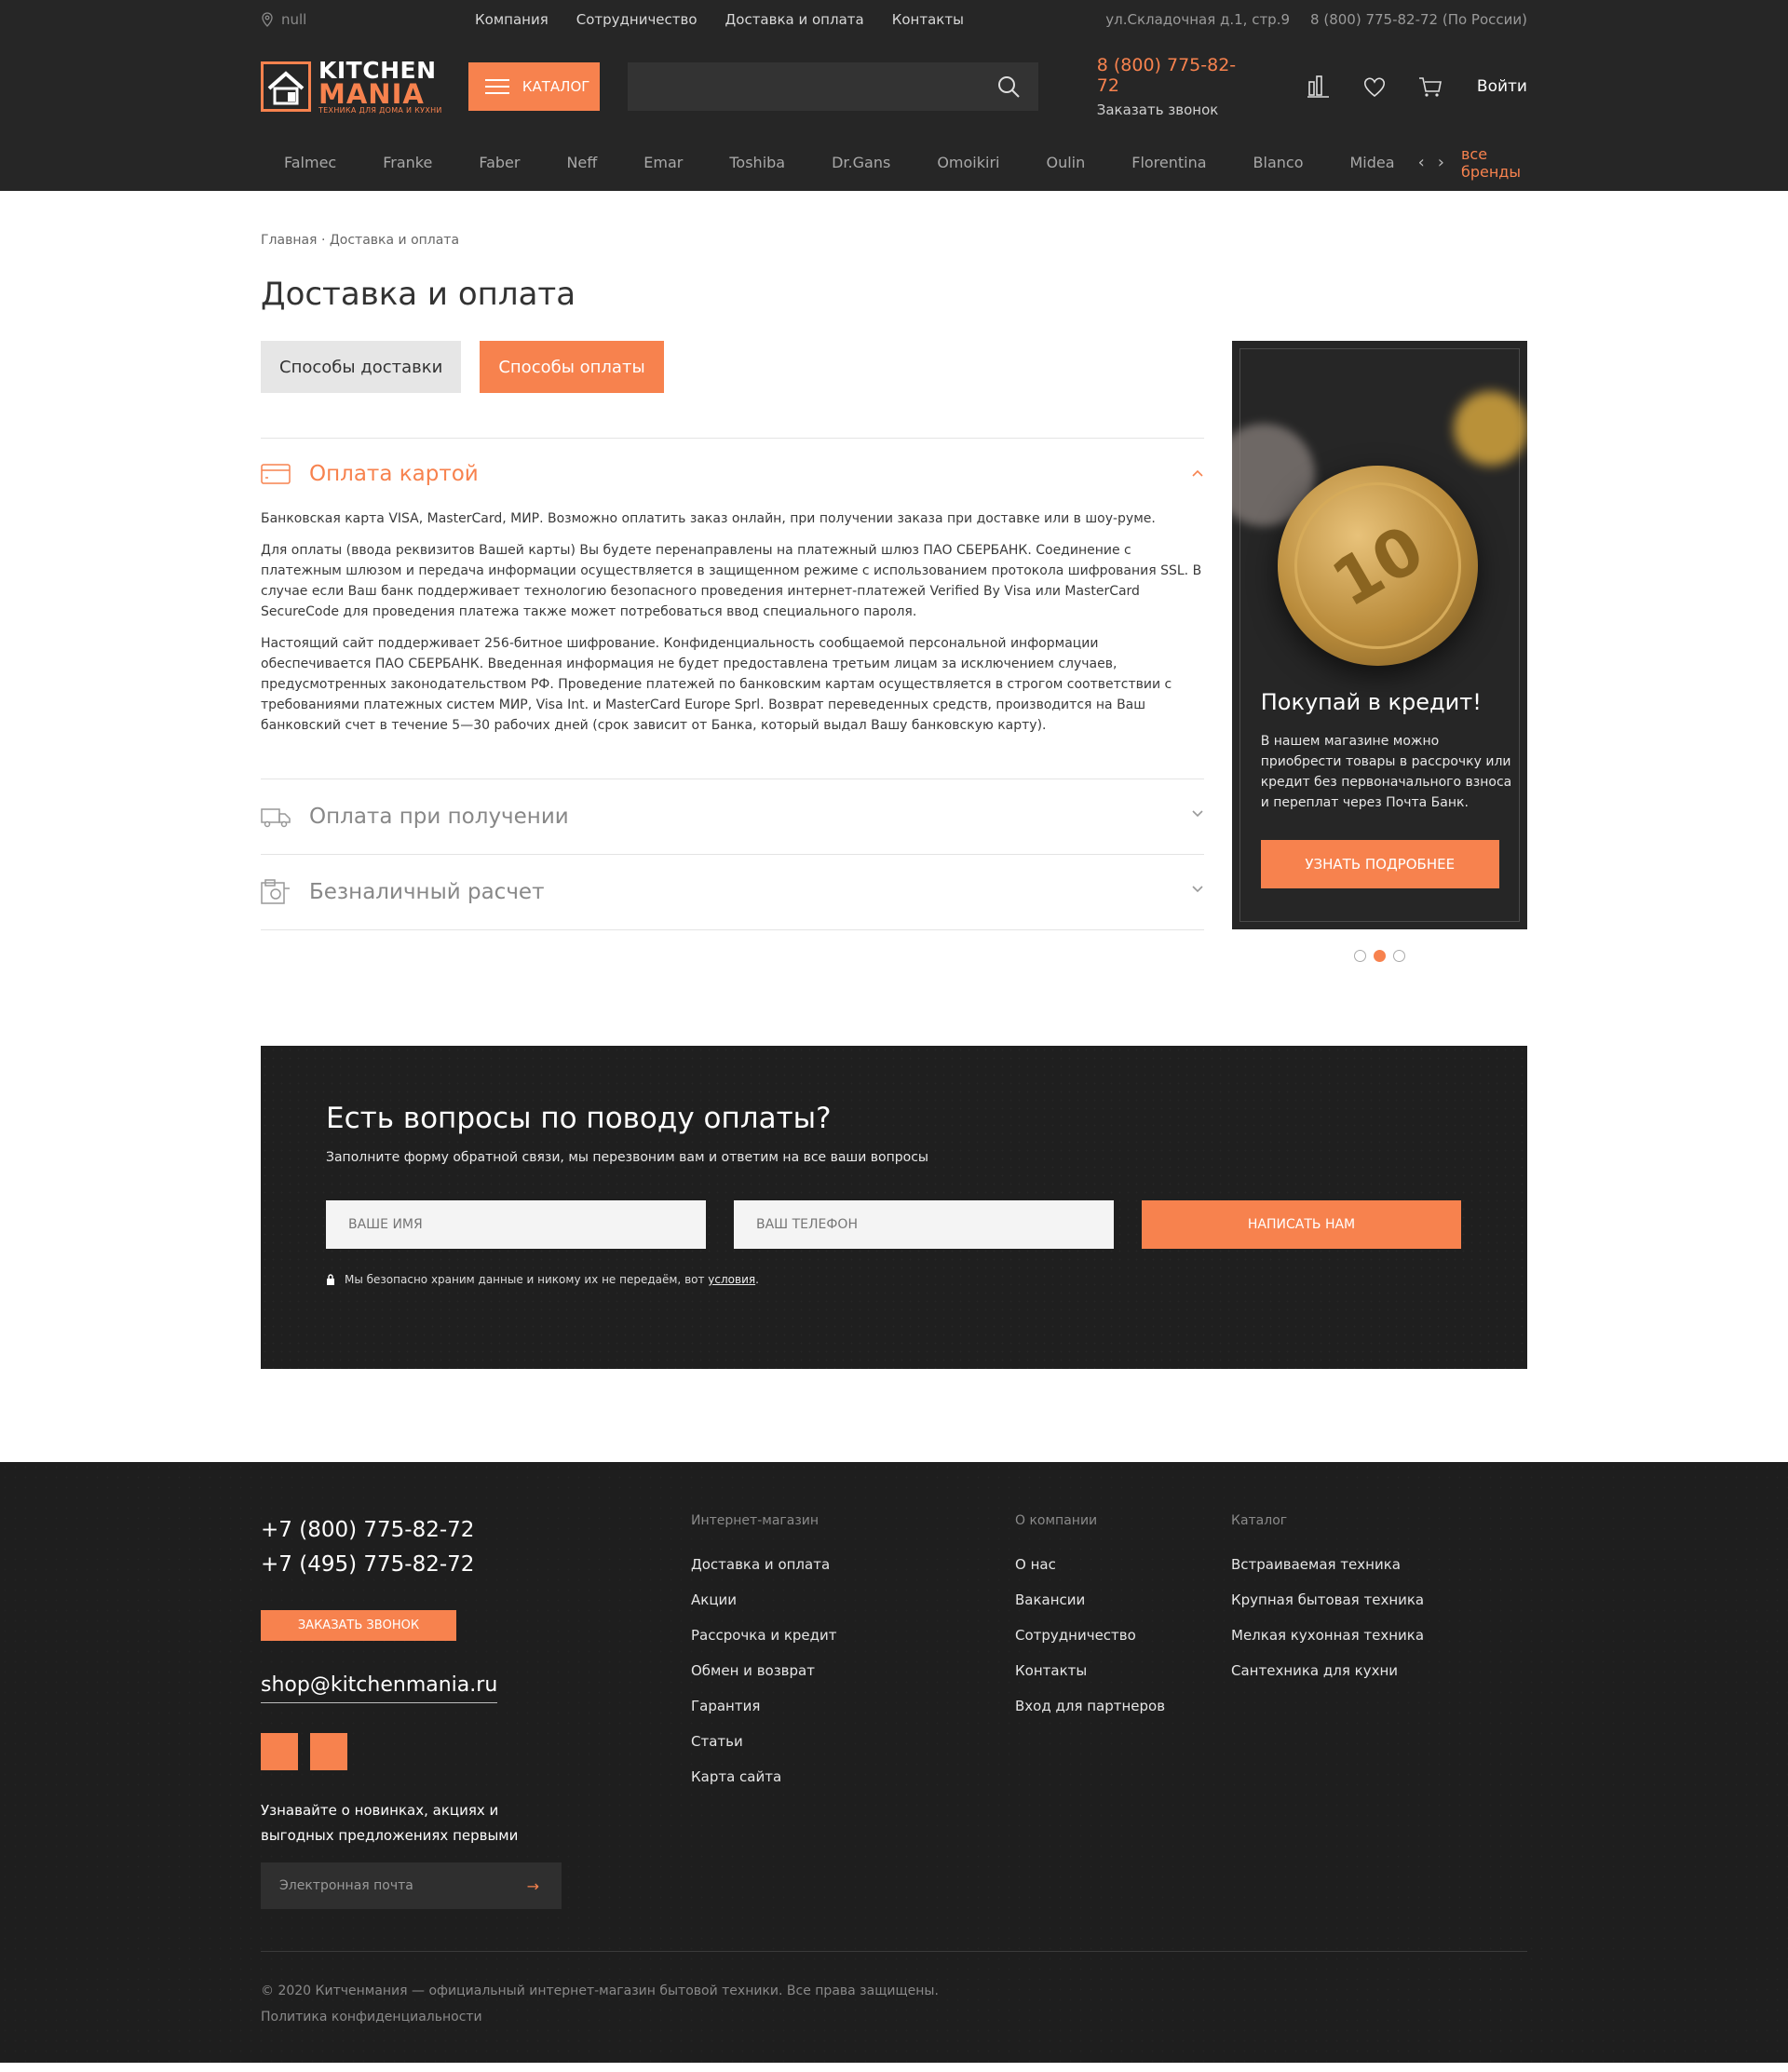 The height and width of the screenshot is (2072, 1788). I want to click on brands-next-arrow-icon: ›, so click(1441, 162).